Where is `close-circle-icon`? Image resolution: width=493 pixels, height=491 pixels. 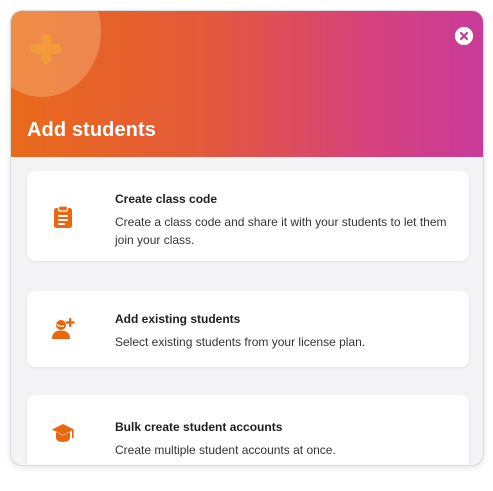
close-circle-icon is located at coordinates (464, 36).